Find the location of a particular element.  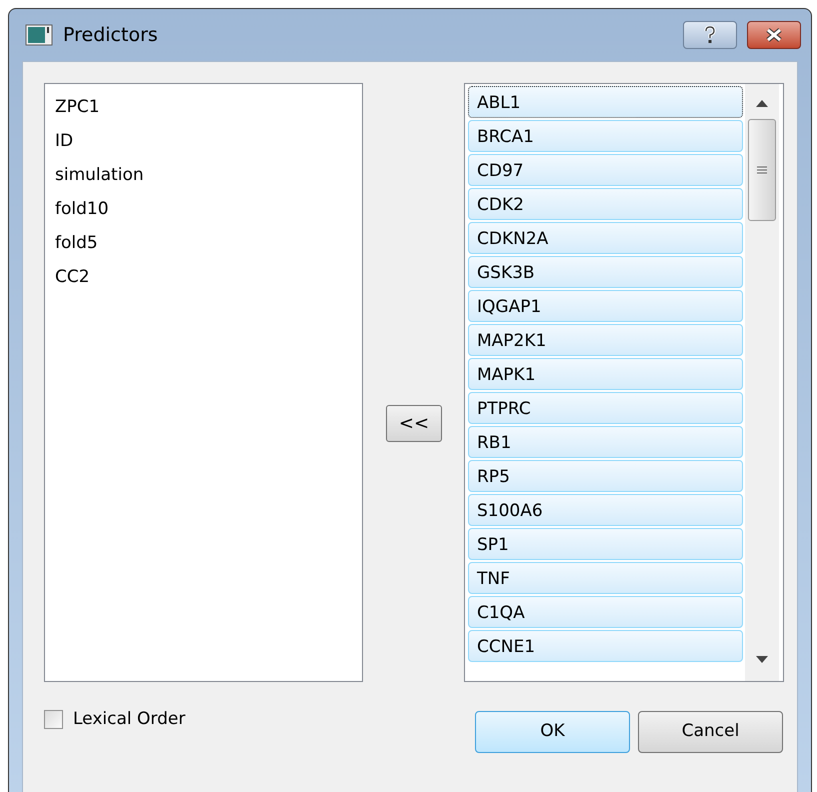

list-item: MAP2K1 is located at coordinates (605, 340).